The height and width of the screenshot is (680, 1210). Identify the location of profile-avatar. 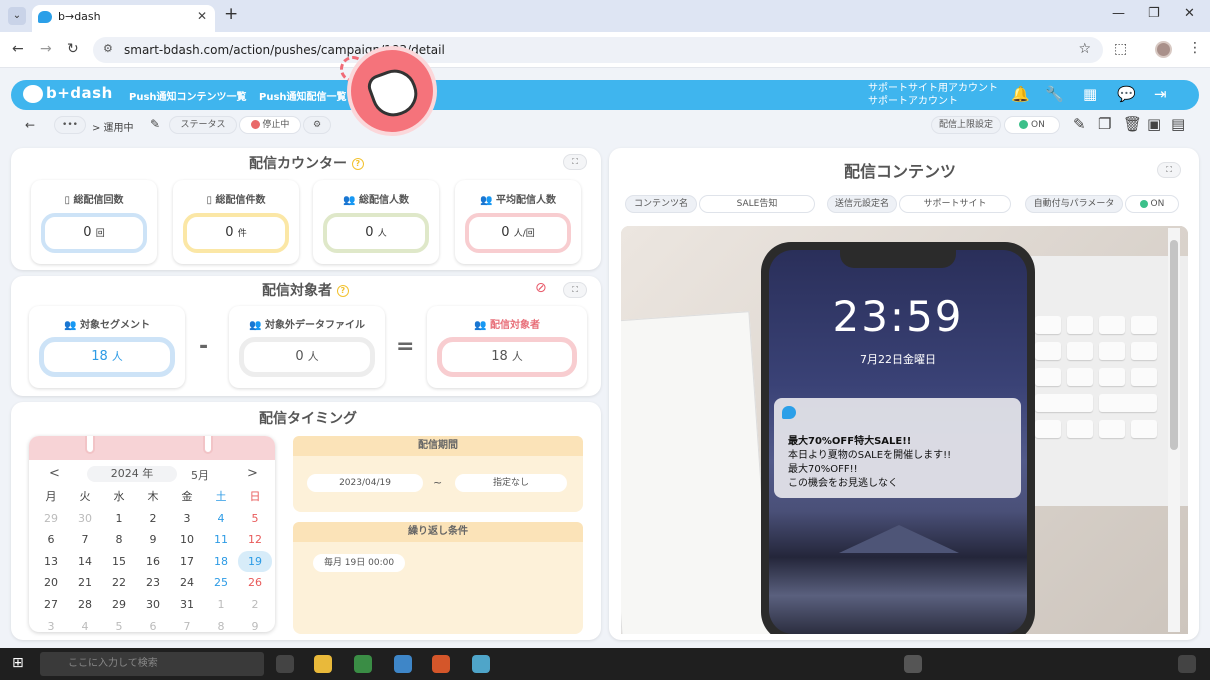
(1163, 49).